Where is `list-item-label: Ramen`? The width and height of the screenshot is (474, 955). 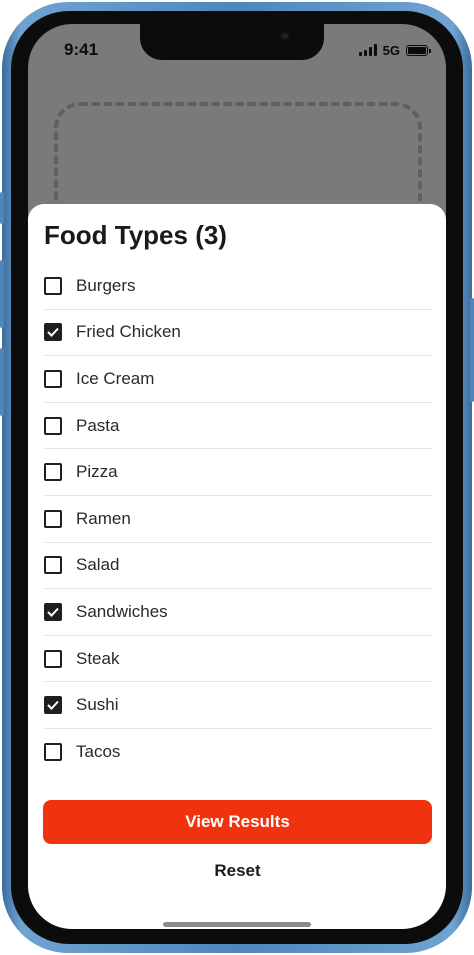 list-item-label: Ramen is located at coordinates (103, 518).